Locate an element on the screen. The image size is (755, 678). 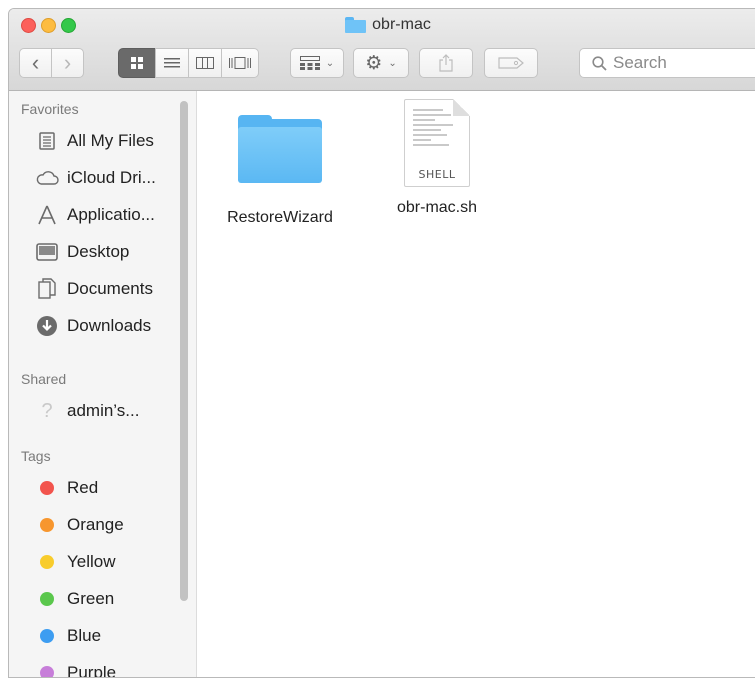
blue-tag-dot-icon is located at coordinates (47, 636).